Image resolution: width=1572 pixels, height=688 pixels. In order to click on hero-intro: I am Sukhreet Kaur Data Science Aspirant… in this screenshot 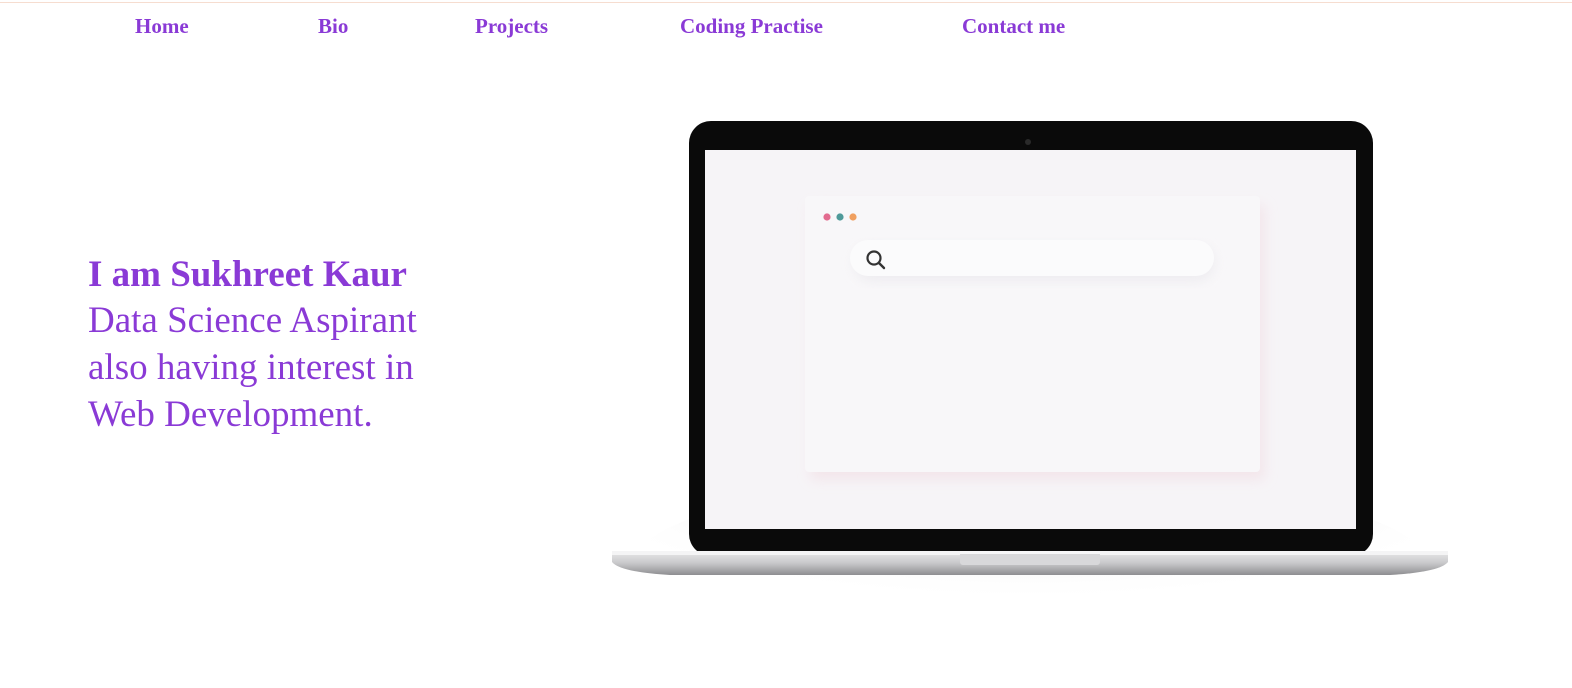, I will do `click(298, 345)`.